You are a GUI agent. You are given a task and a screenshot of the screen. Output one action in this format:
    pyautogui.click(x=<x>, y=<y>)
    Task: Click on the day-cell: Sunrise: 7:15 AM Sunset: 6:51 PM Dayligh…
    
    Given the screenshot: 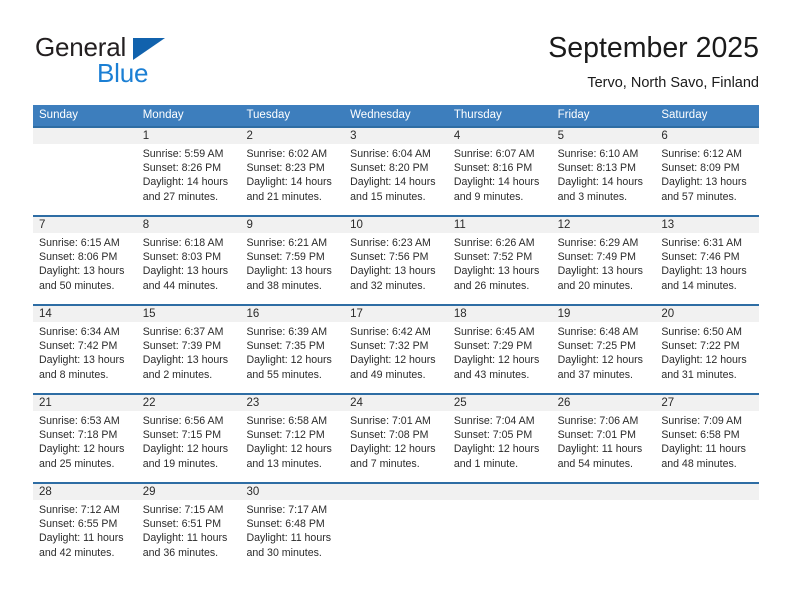 What is the action you would take?
    pyautogui.click(x=189, y=535)
    